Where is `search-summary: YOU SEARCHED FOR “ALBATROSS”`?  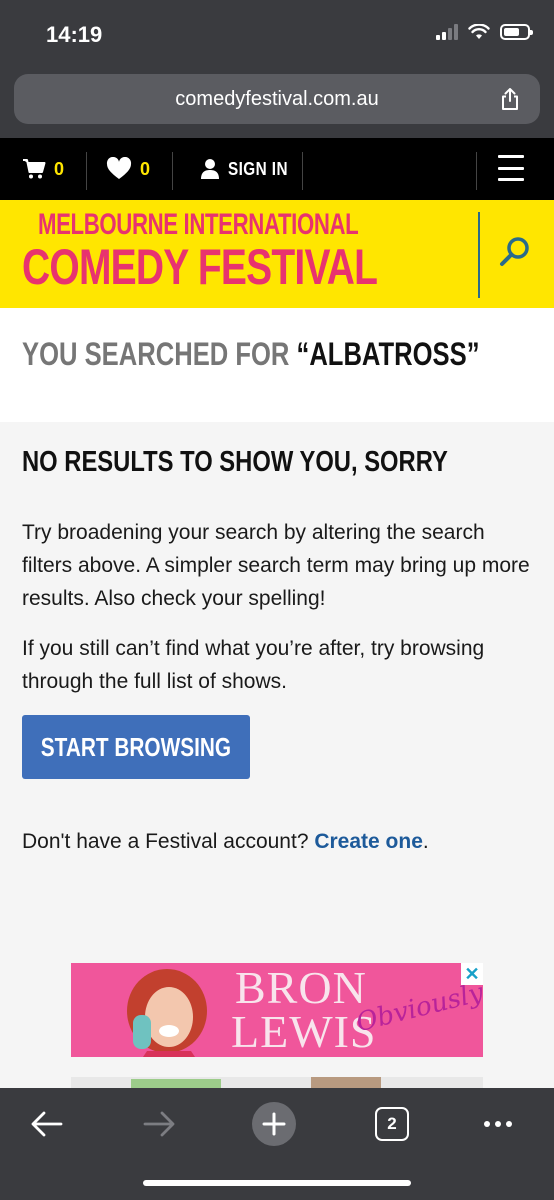
search-summary: YOU SEARCHED FOR “ALBATROSS” is located at coordinates (277, 365).